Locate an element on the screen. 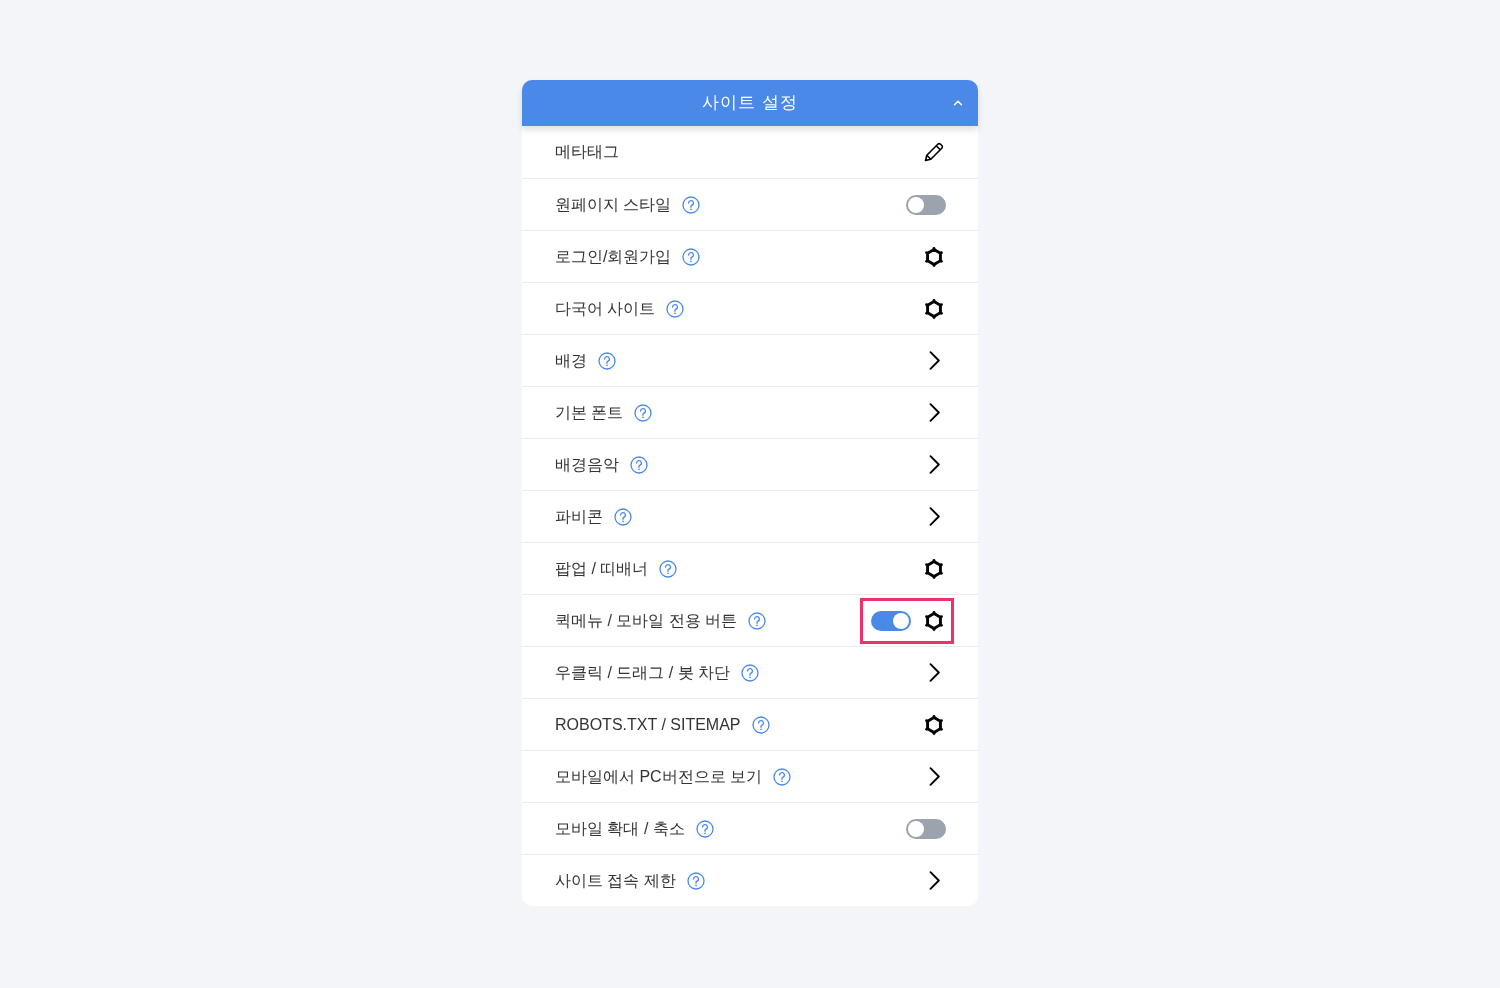 Image resolution: width=1500 pixels, height=988 pixels. settings-row: 배경음악 is located at coordinates (750, 464).